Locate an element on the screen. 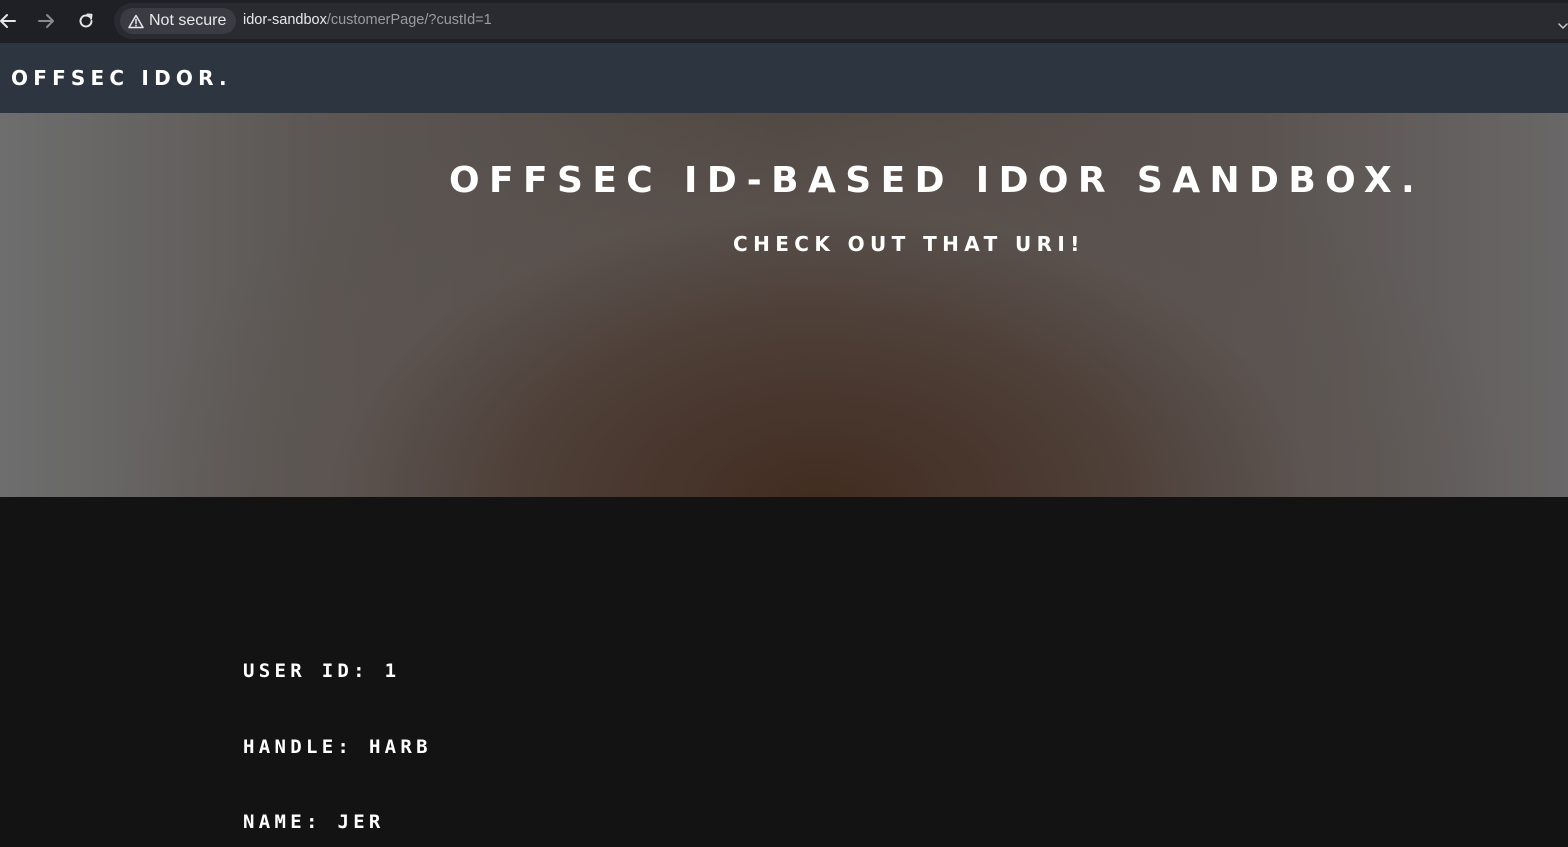 Image resolution: width=1568 pixels, height=847 pixels. user-id-value: 1 is located at coordinates (392, 671).